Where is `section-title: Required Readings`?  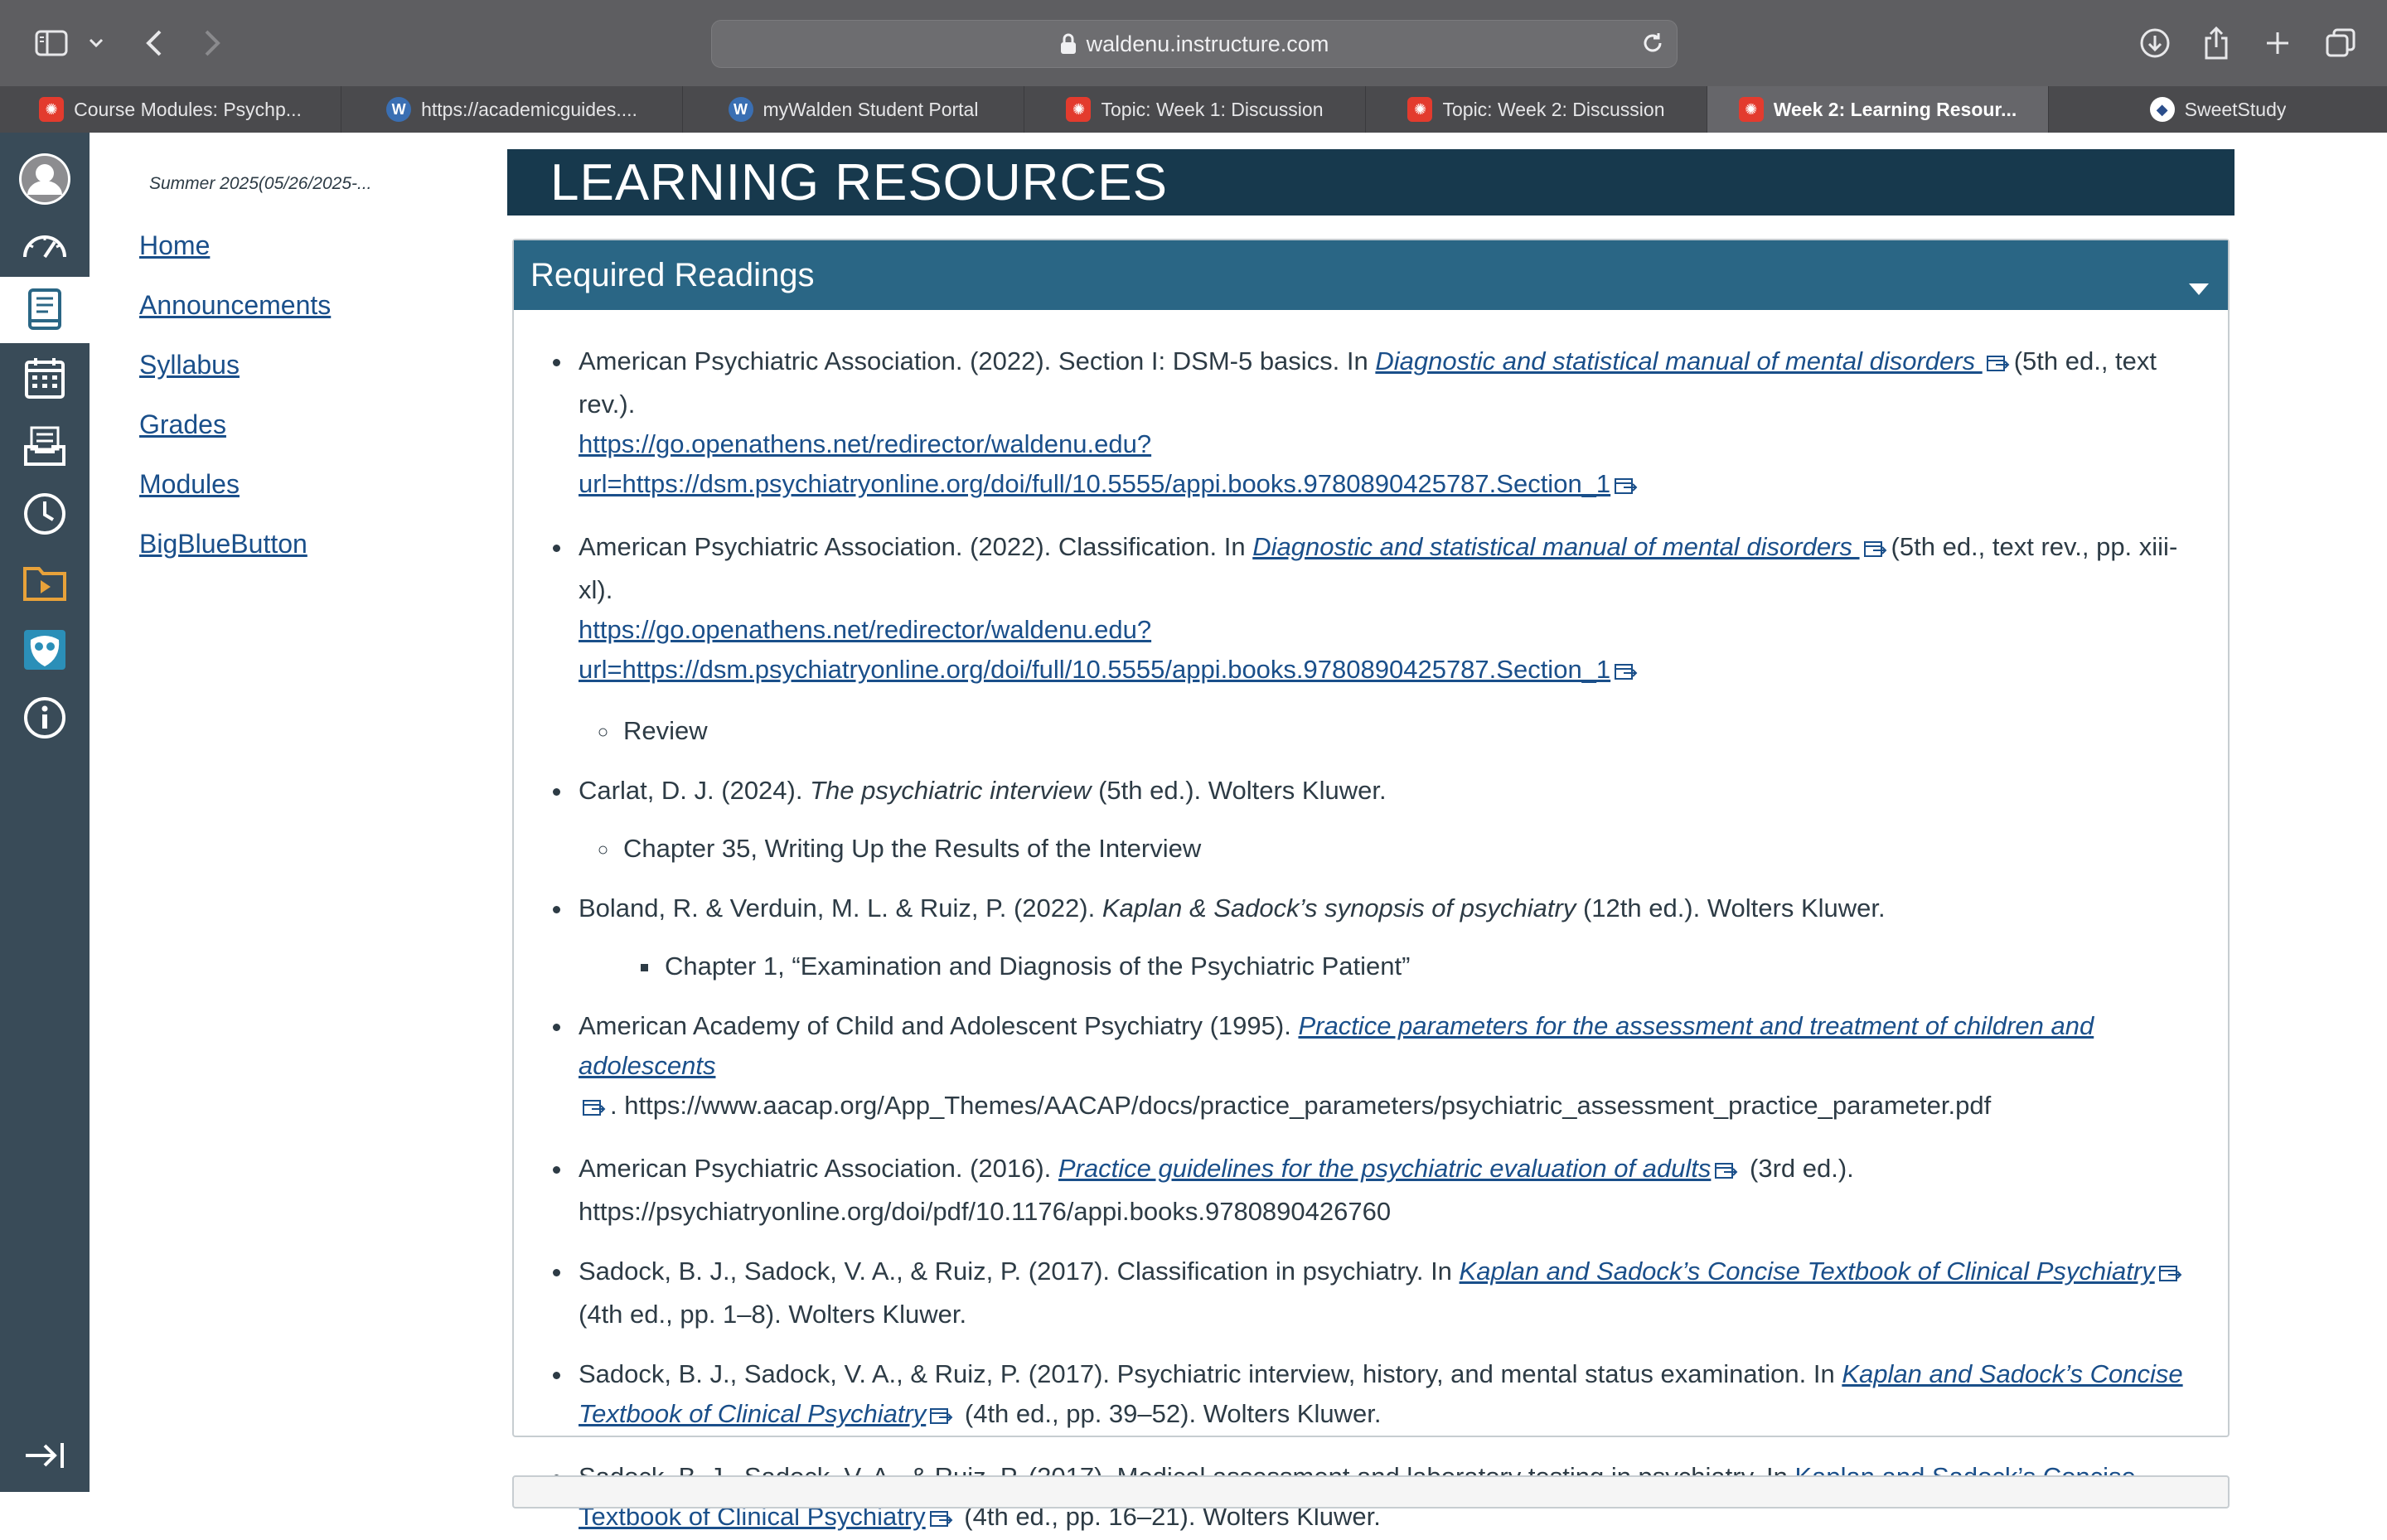
section-title: Required Readings is located at coordinates (672, 274).